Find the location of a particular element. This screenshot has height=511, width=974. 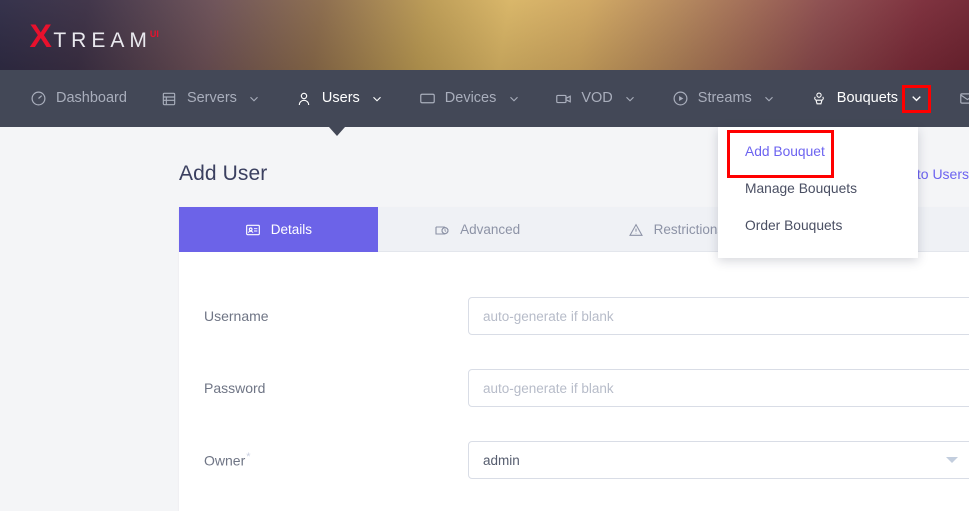

logo-x-letter: X is located at coordinates (40, 36).